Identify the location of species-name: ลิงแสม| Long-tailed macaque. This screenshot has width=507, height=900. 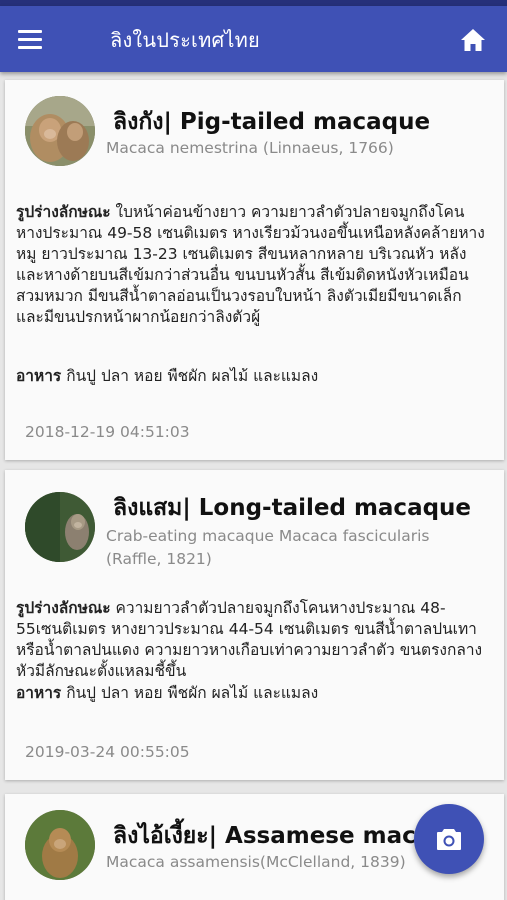
(292, 508).